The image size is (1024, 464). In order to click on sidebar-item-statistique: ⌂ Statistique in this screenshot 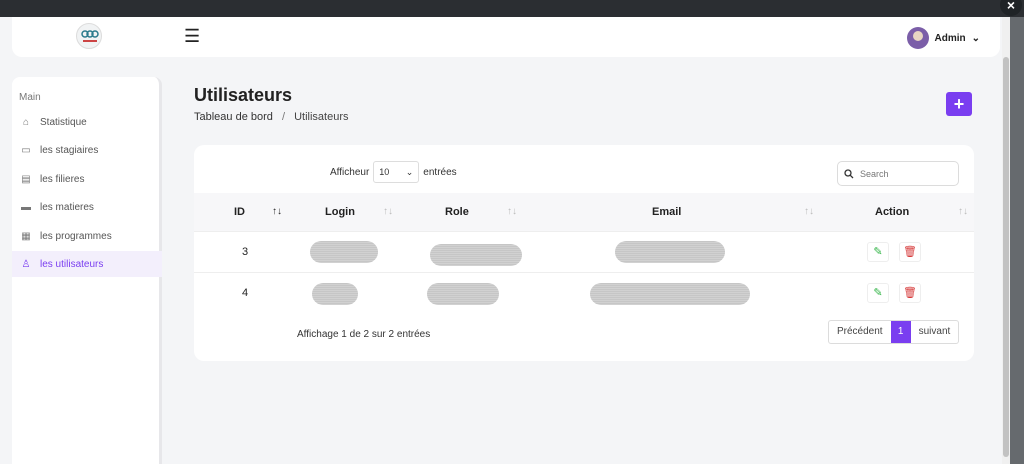, I will do `click(87, 122)`.